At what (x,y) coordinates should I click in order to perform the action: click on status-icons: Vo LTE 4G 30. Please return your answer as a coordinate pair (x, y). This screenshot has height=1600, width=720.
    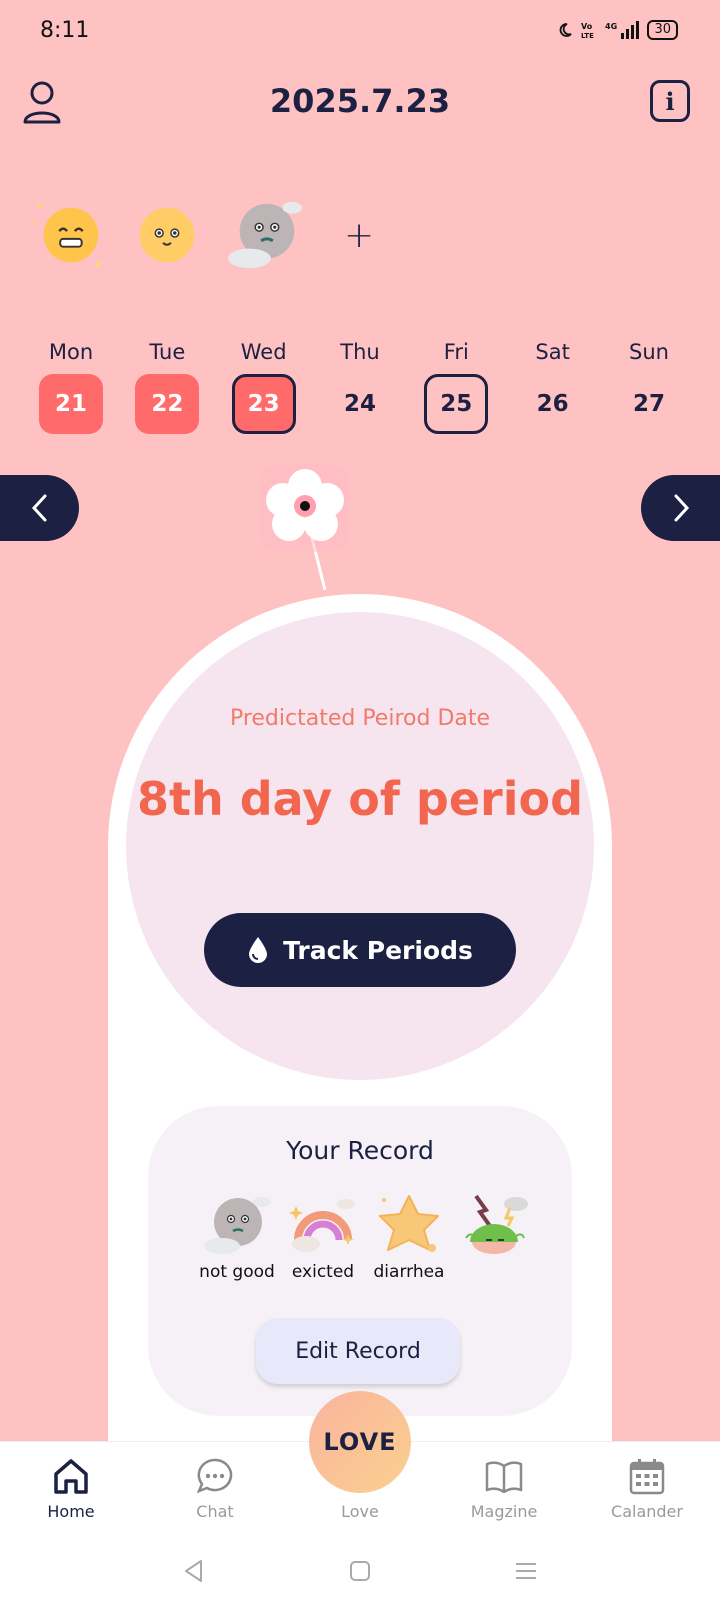
    Looking at the image, I should click on (617, 30).